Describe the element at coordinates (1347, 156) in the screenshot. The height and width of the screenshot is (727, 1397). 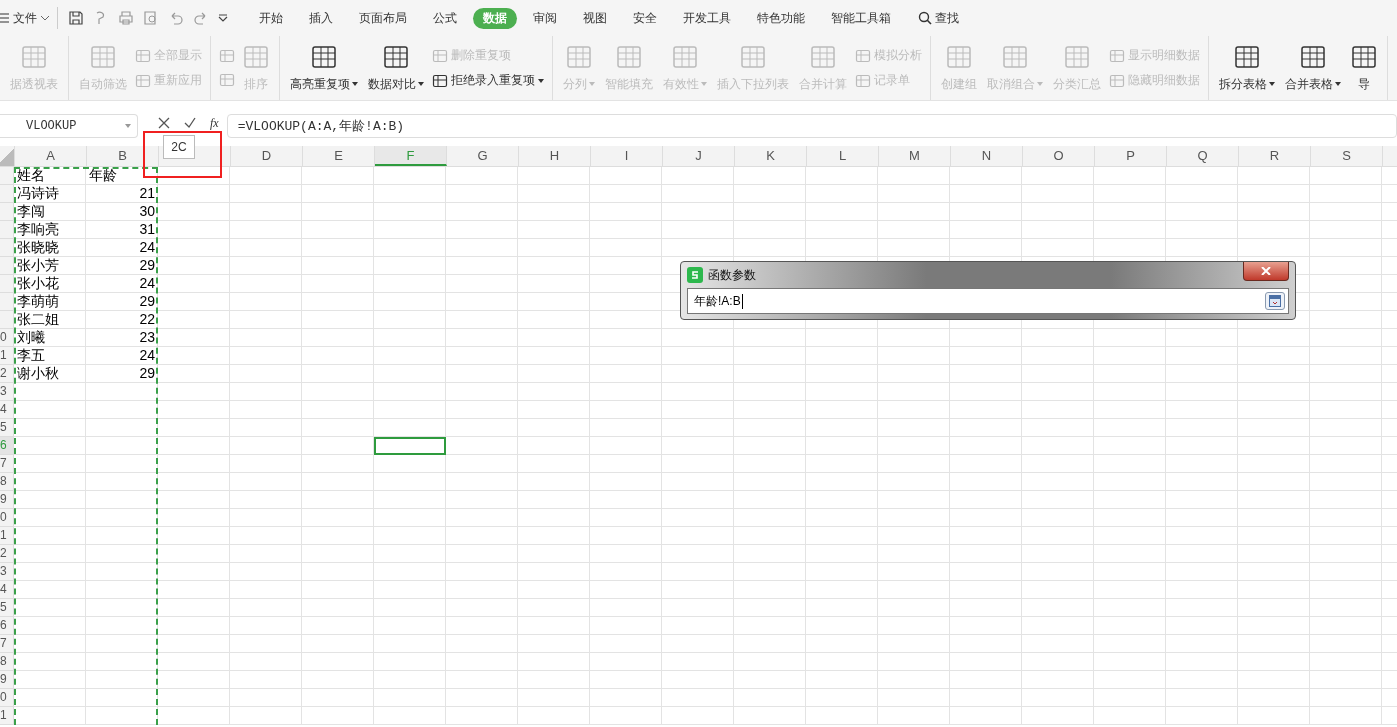
I see `column-header: S` at that location.